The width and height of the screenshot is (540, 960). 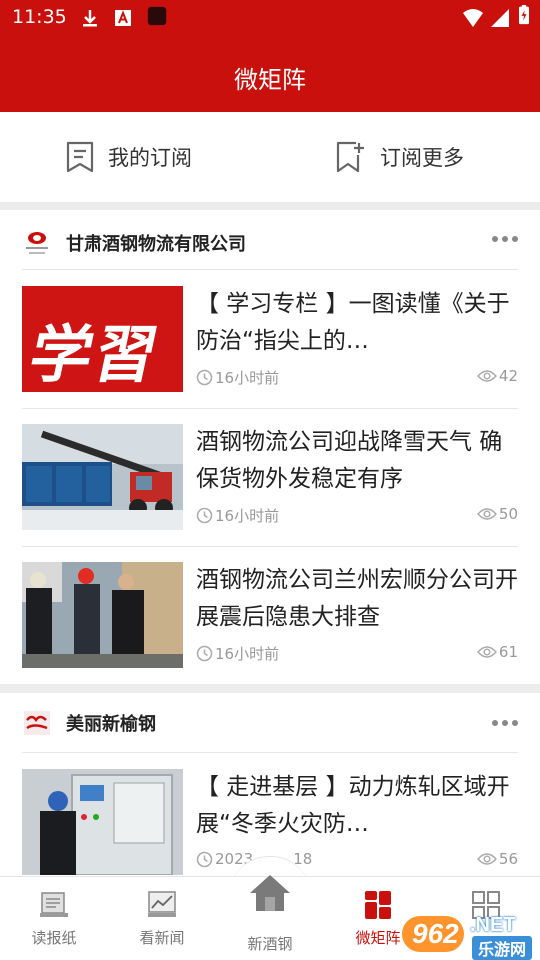 I want to click on inspection-photo, so click(x=102, y=615).